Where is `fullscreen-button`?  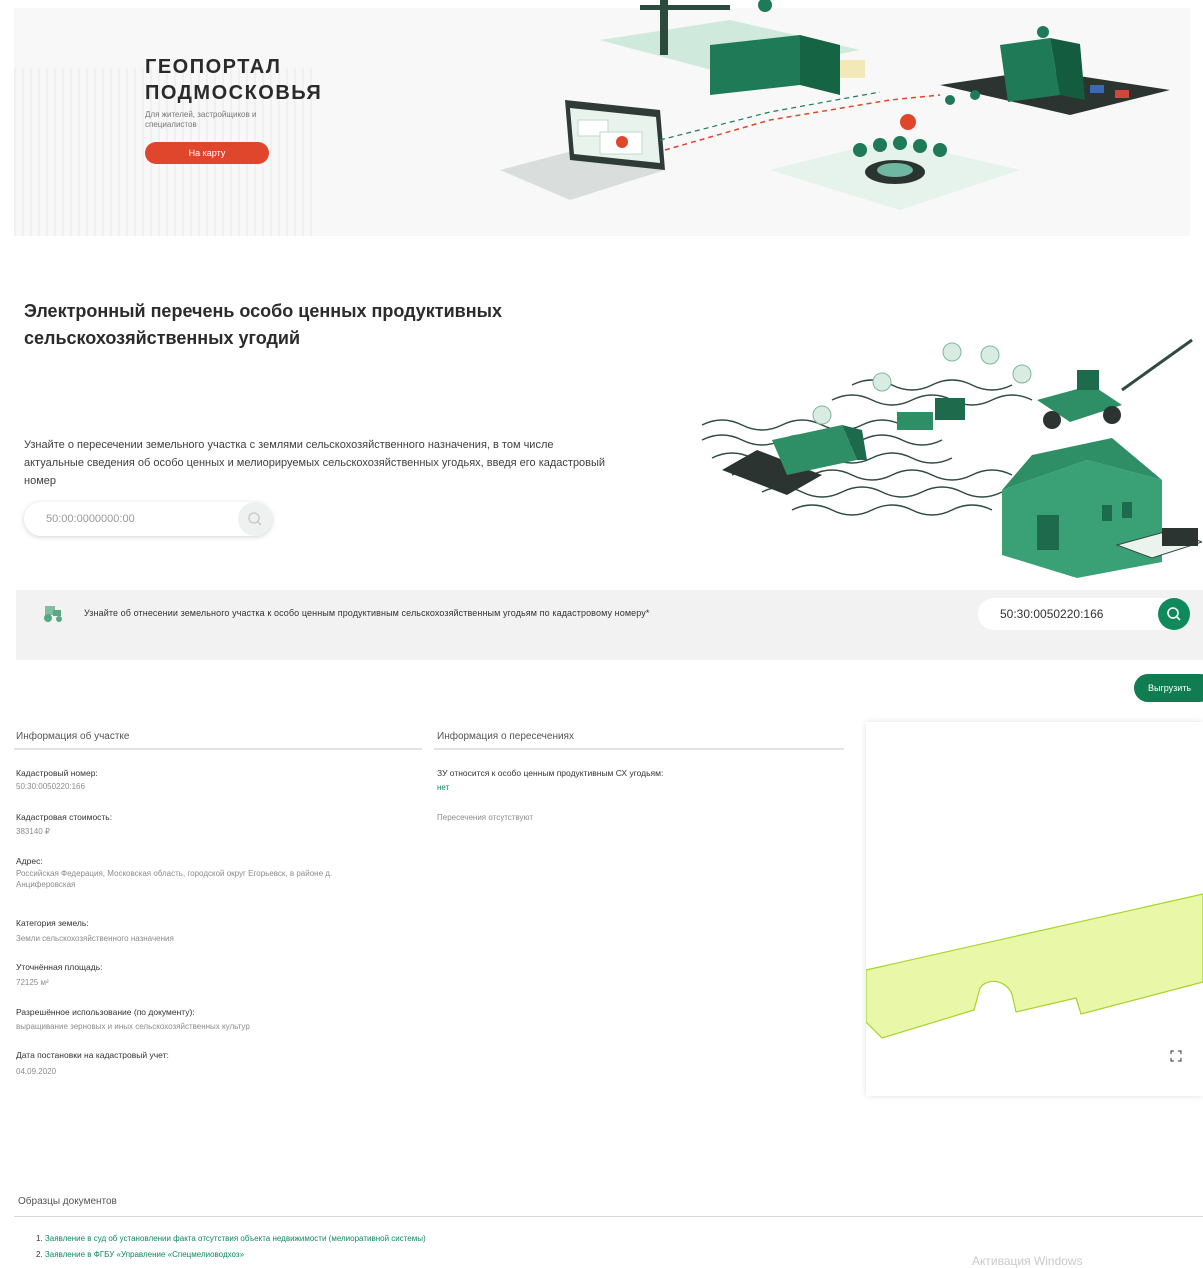
fullscreen-button is located at coordinates (1176, 1056).